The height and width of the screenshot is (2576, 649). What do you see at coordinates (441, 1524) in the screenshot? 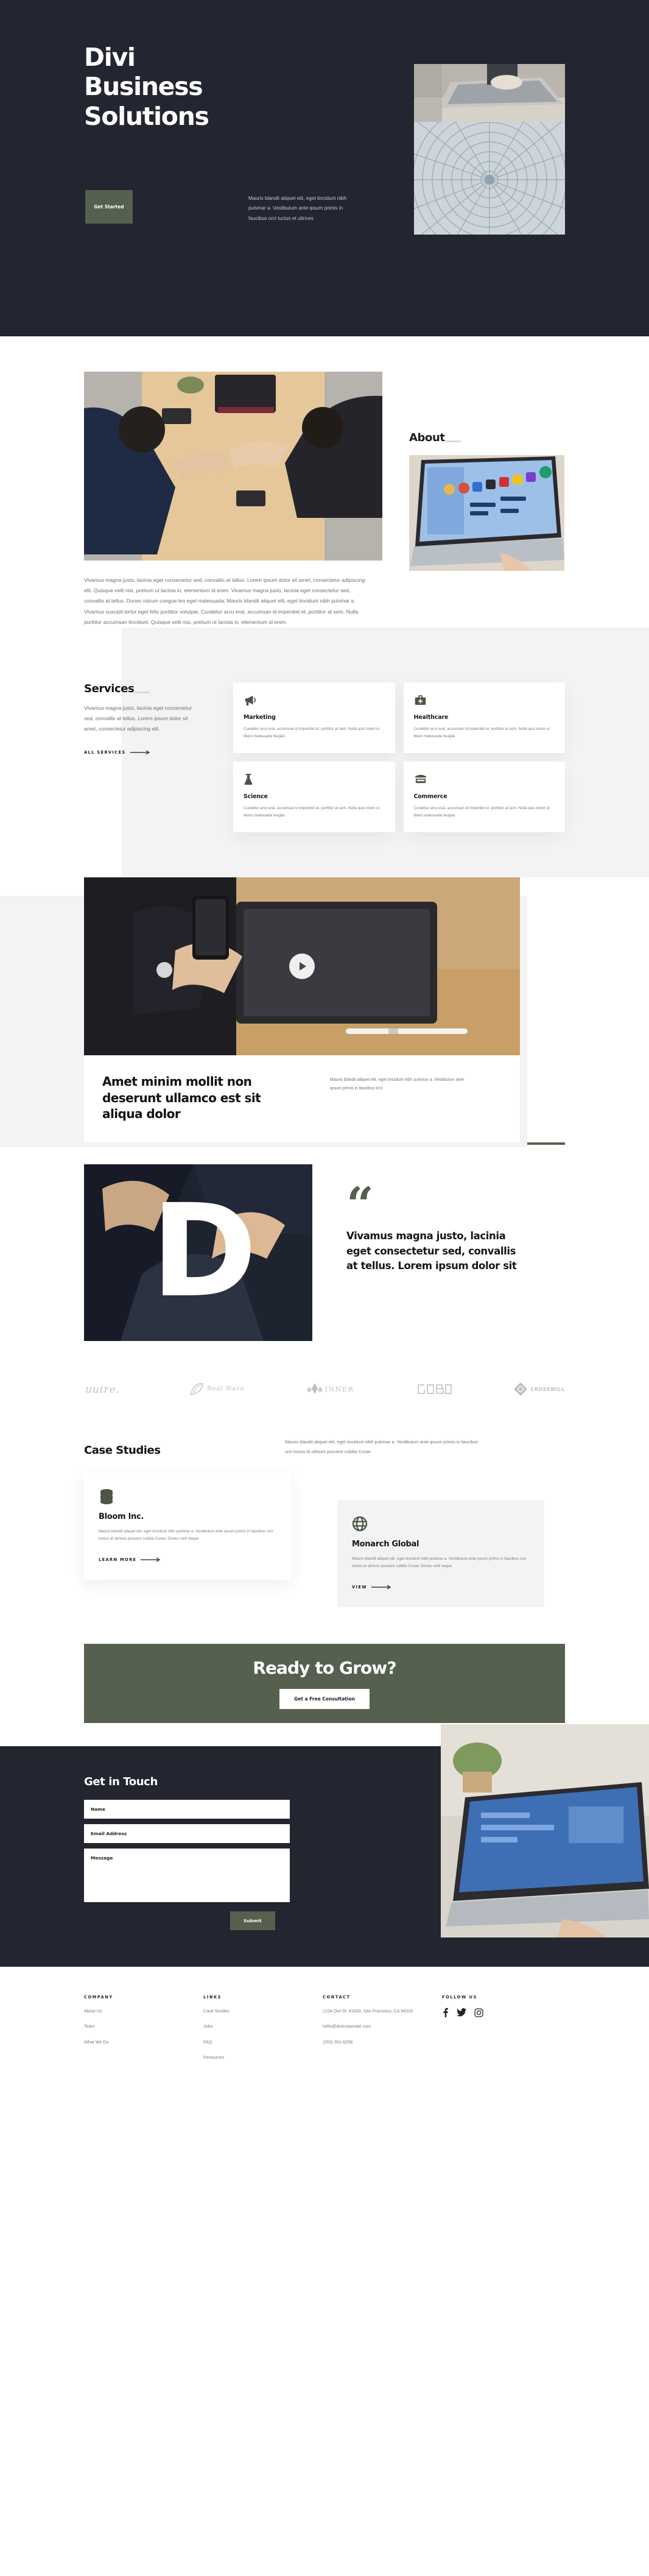
I see `globe-icon` at bounding box center [441, 1524].